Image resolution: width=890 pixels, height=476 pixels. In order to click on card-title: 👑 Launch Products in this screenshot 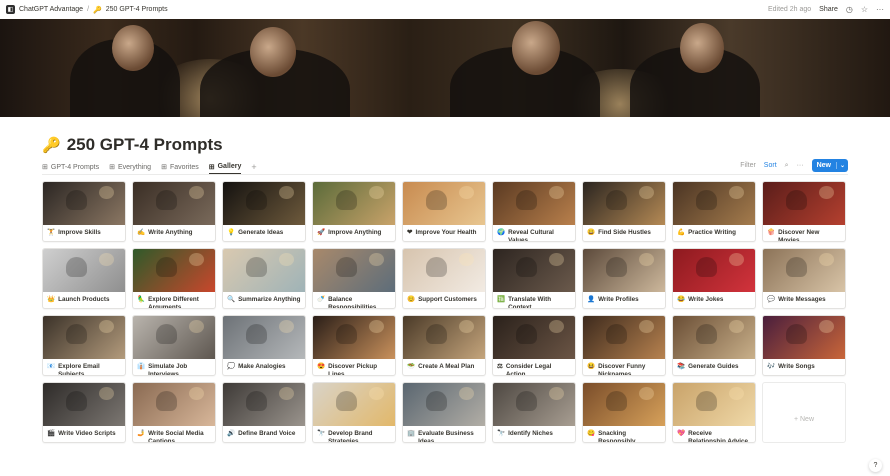, I will do `click(84, 298)`.